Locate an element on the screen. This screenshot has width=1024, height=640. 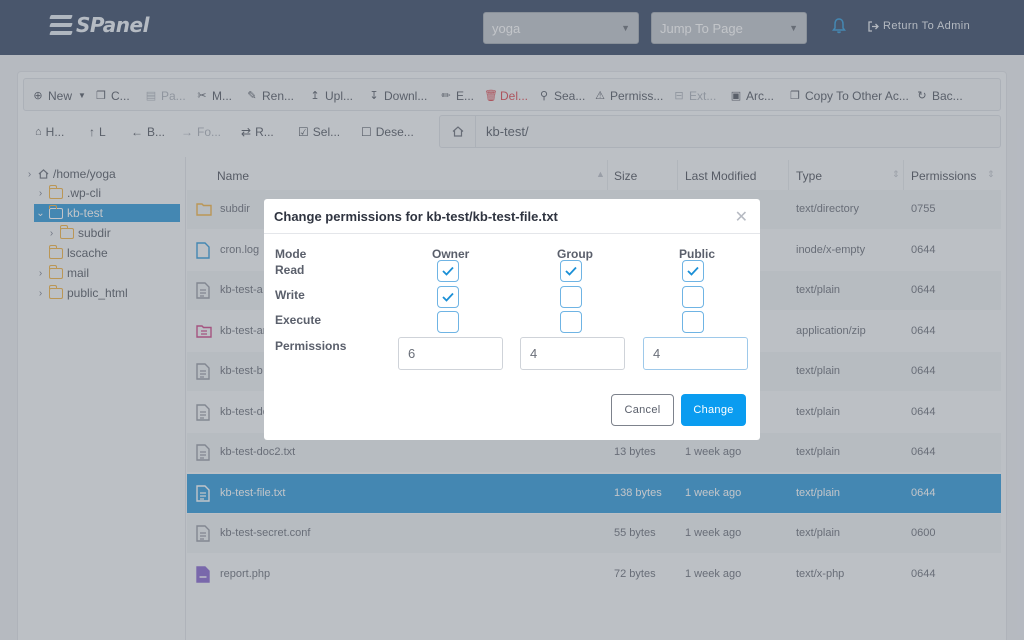
public-read-checkbox is located at coordinates (693, 271).